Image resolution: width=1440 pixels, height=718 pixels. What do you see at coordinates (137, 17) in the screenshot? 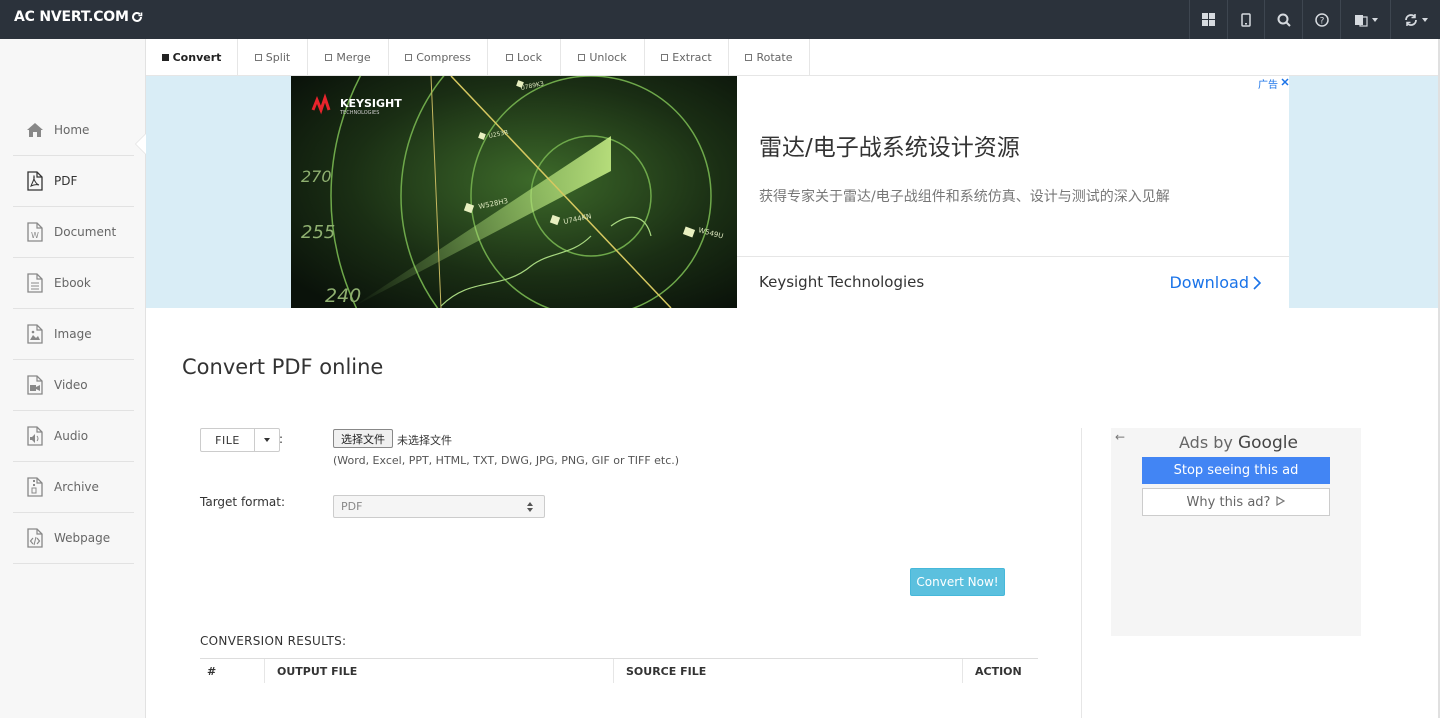
I see `refresh-logo-icon` at bounding box center [137, 17].